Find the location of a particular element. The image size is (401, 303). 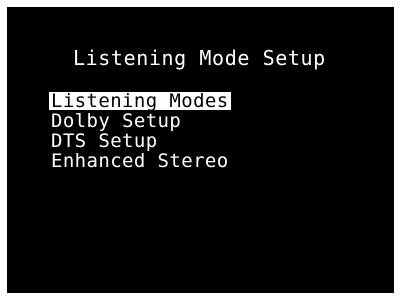

menu-item-dts-setup: DTS Setup is located at coordinates (140, 142).